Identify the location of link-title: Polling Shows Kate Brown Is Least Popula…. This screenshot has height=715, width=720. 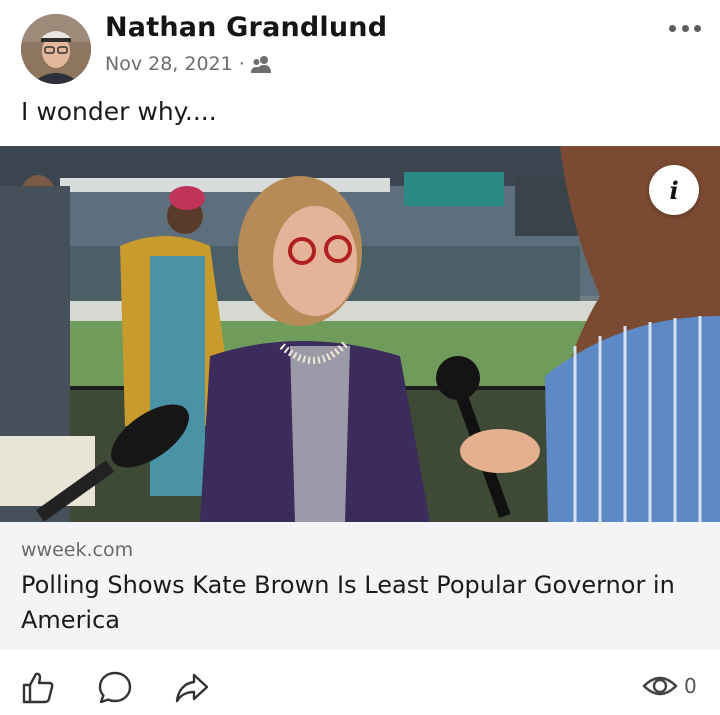
(361, 603).